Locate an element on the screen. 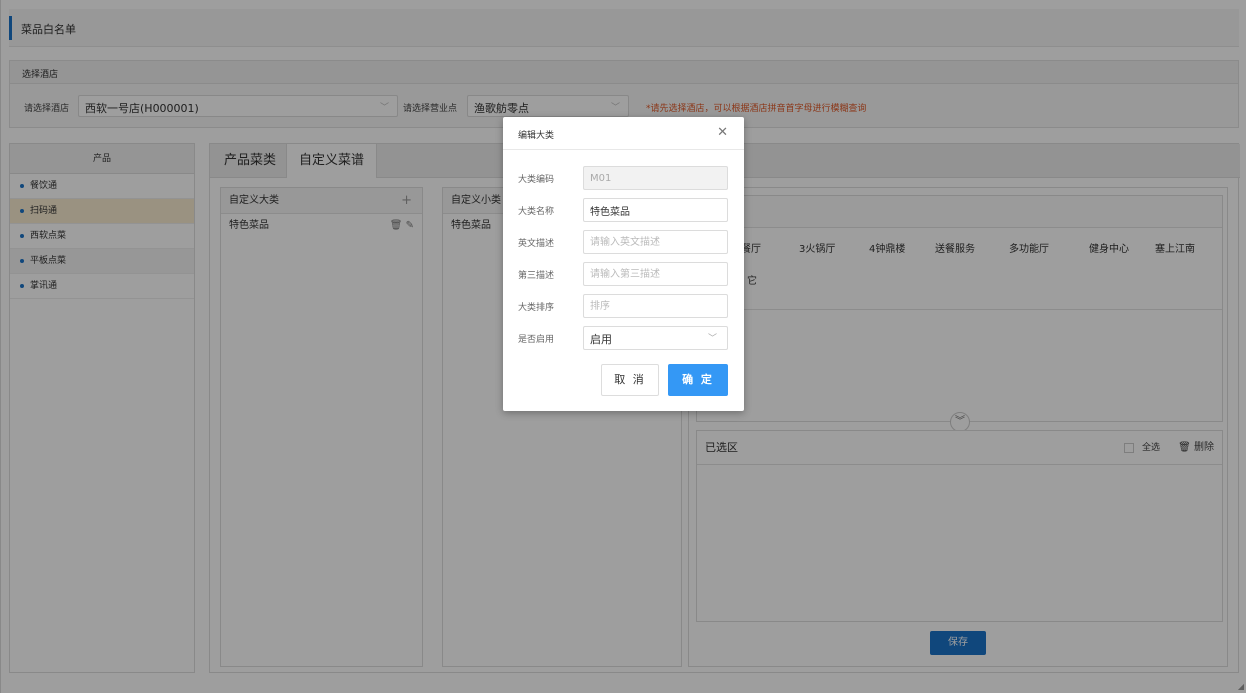 The image size is (1246, 693). outlet-chip-area: 餐厅 3火锅厅 4钟鼎楼 送餐服务 多功能厅 健身中心 塞上江南 它 is located at coordinates (959, 308).